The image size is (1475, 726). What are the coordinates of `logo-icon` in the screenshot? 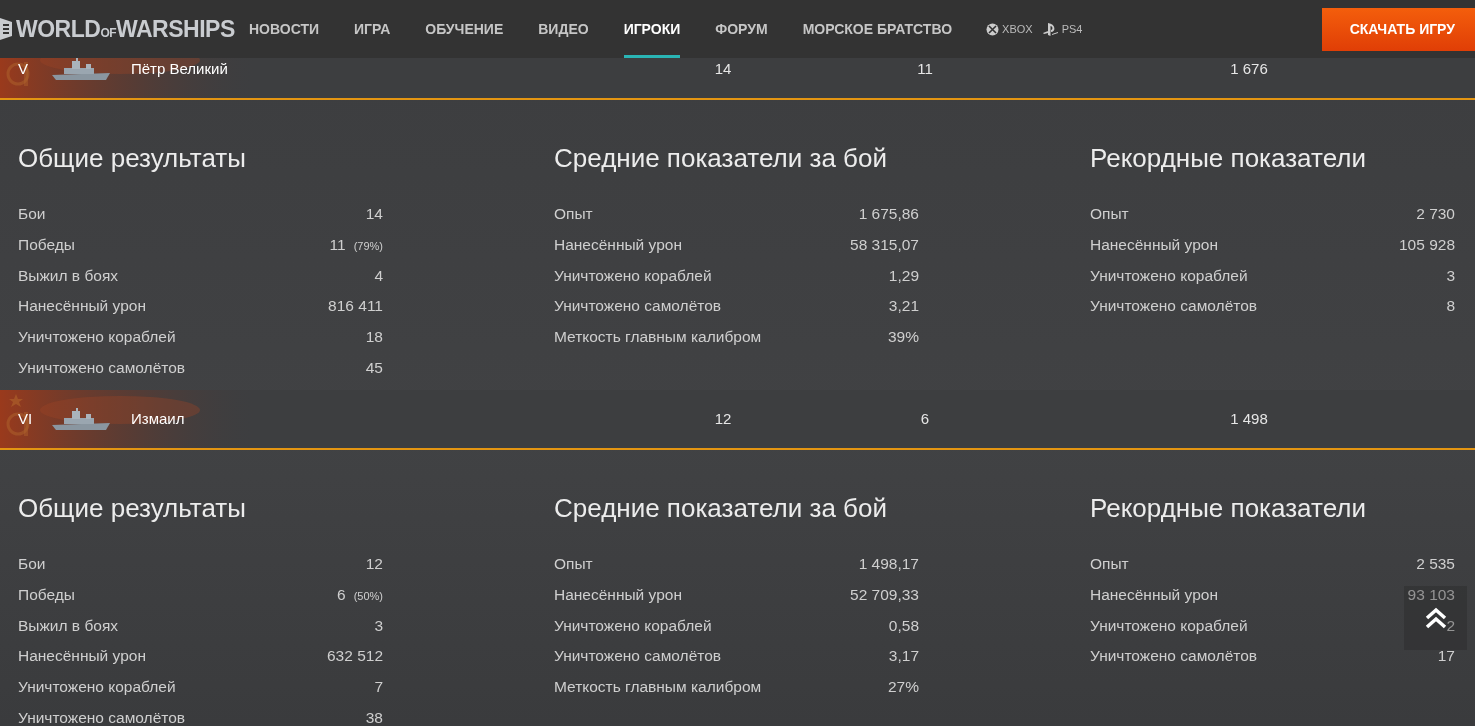 It's located at (7, 29).